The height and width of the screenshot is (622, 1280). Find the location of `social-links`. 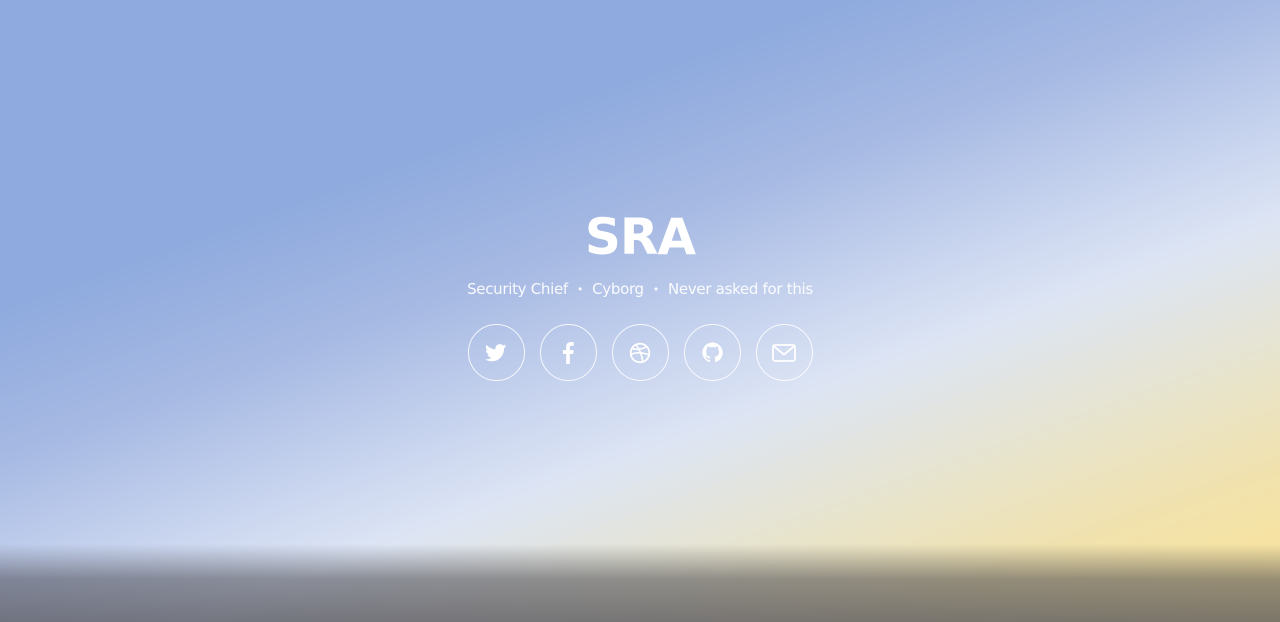

social-links is located at coordinates (640, 352).